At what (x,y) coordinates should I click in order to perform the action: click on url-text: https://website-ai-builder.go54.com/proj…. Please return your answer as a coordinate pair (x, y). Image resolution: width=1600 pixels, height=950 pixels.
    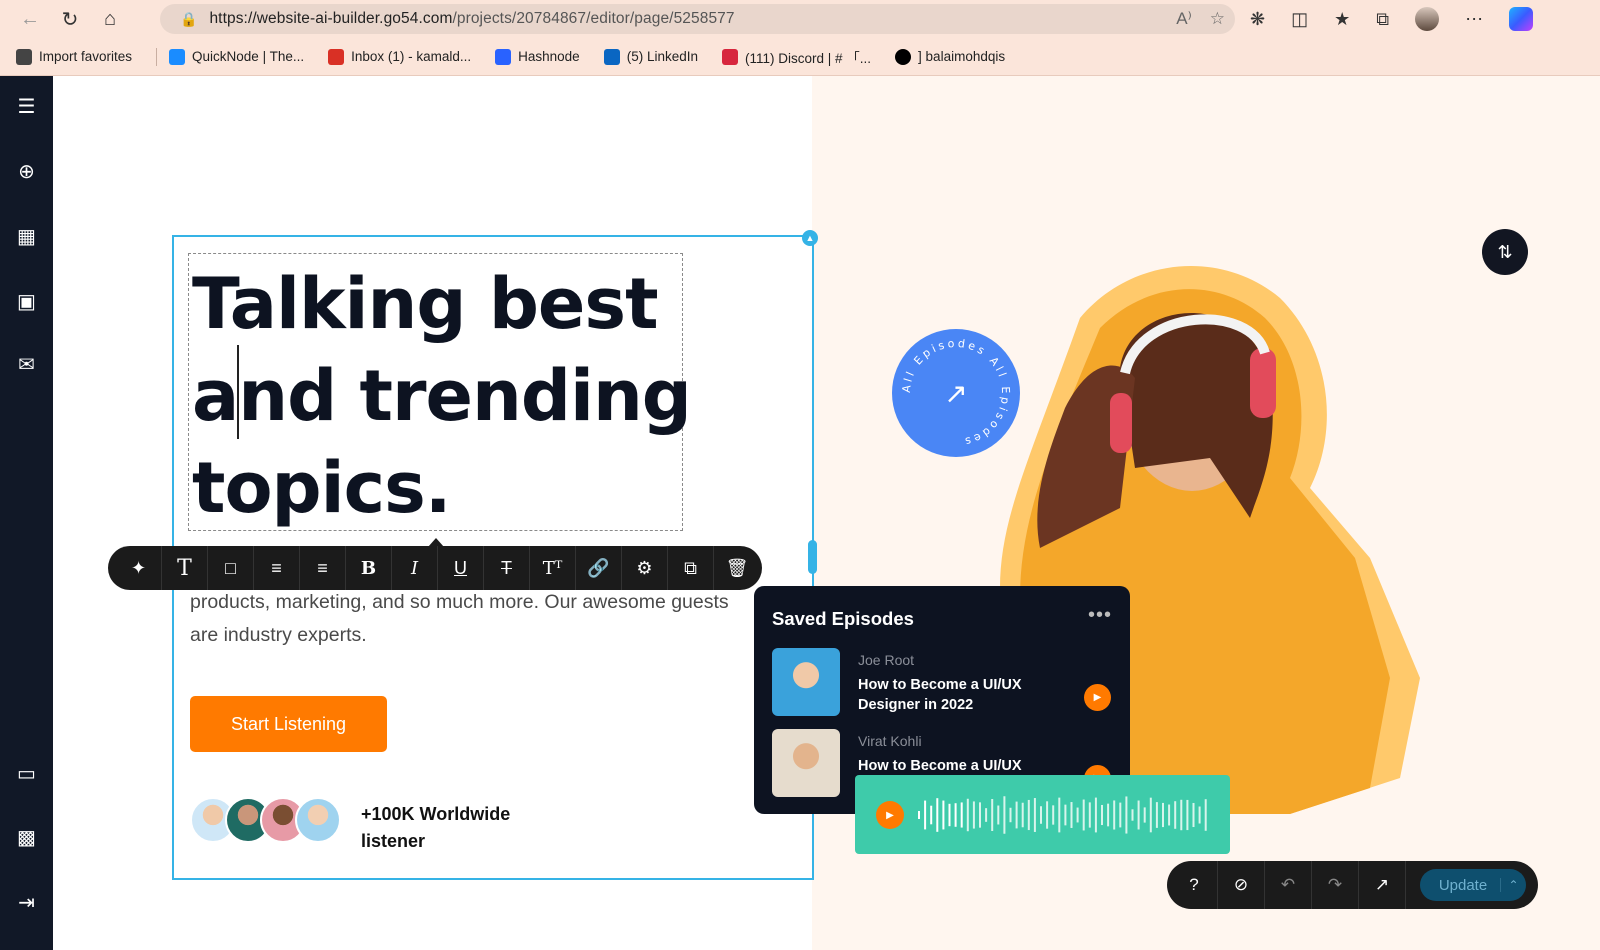
    Looking at the image, I should click on (472, 18).